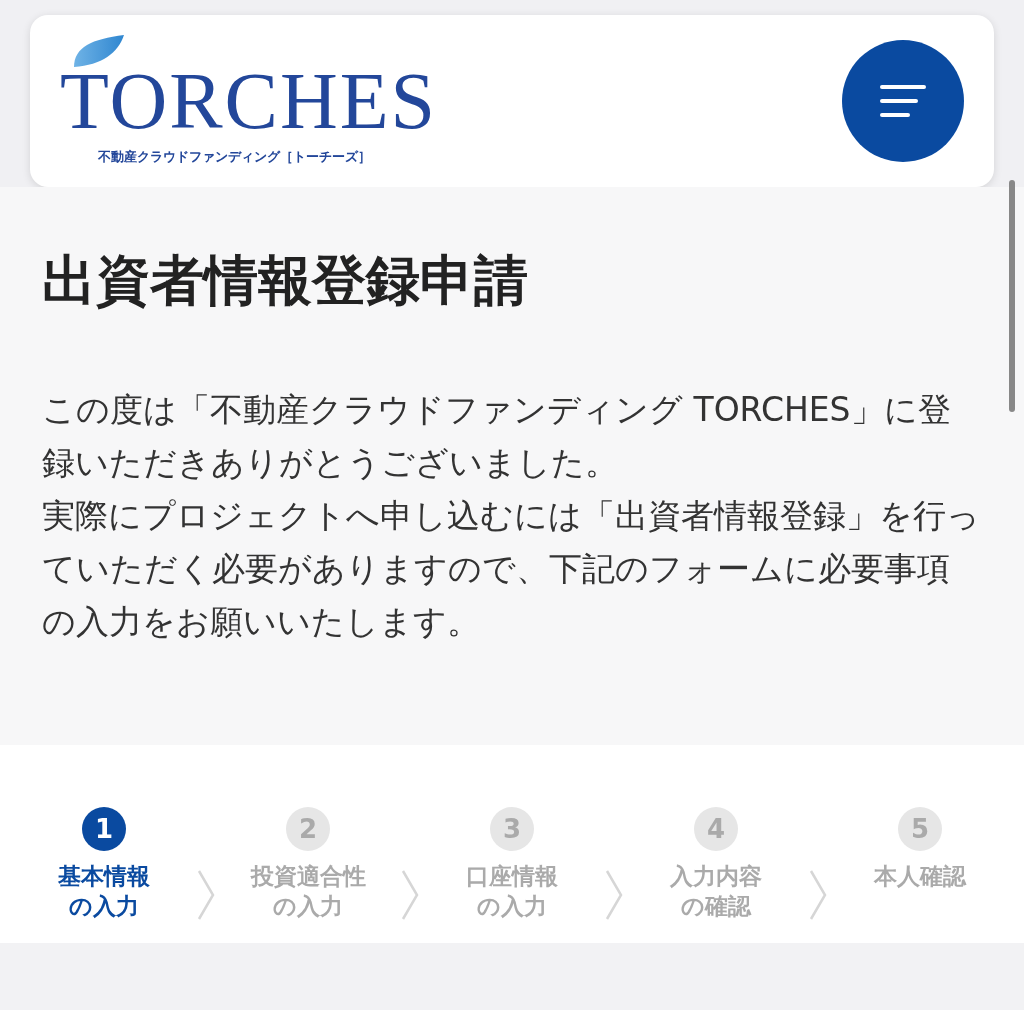  I want to click on page-title: 出資者情報登録申請, so click(285, 281).